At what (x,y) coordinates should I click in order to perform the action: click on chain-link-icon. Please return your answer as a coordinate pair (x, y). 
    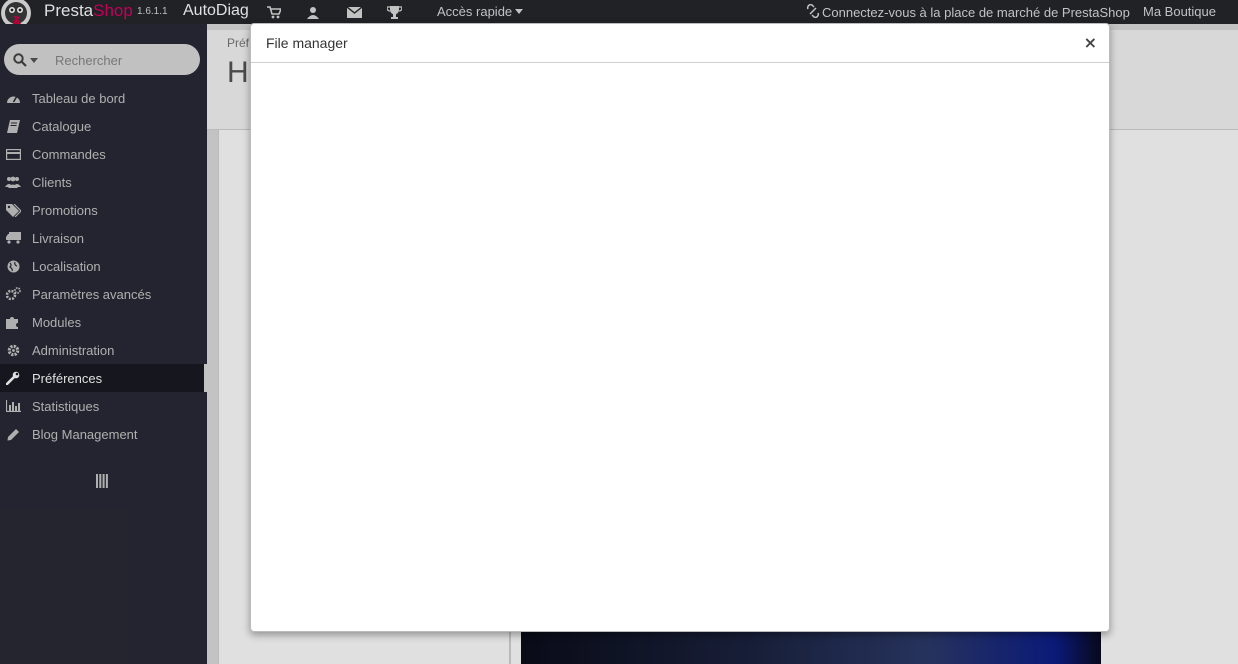
    Looking at the image, I should click on (813, 12).